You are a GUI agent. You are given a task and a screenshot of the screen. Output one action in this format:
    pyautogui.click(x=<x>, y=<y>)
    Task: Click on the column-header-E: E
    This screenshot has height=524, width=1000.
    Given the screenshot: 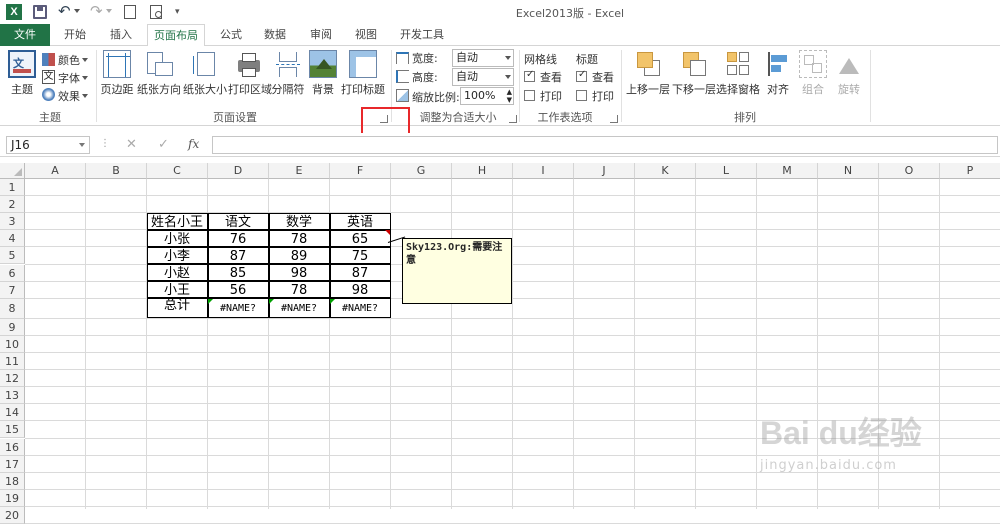 What is the action you would take?
    pyautogui.click(x=299, y=171)
    